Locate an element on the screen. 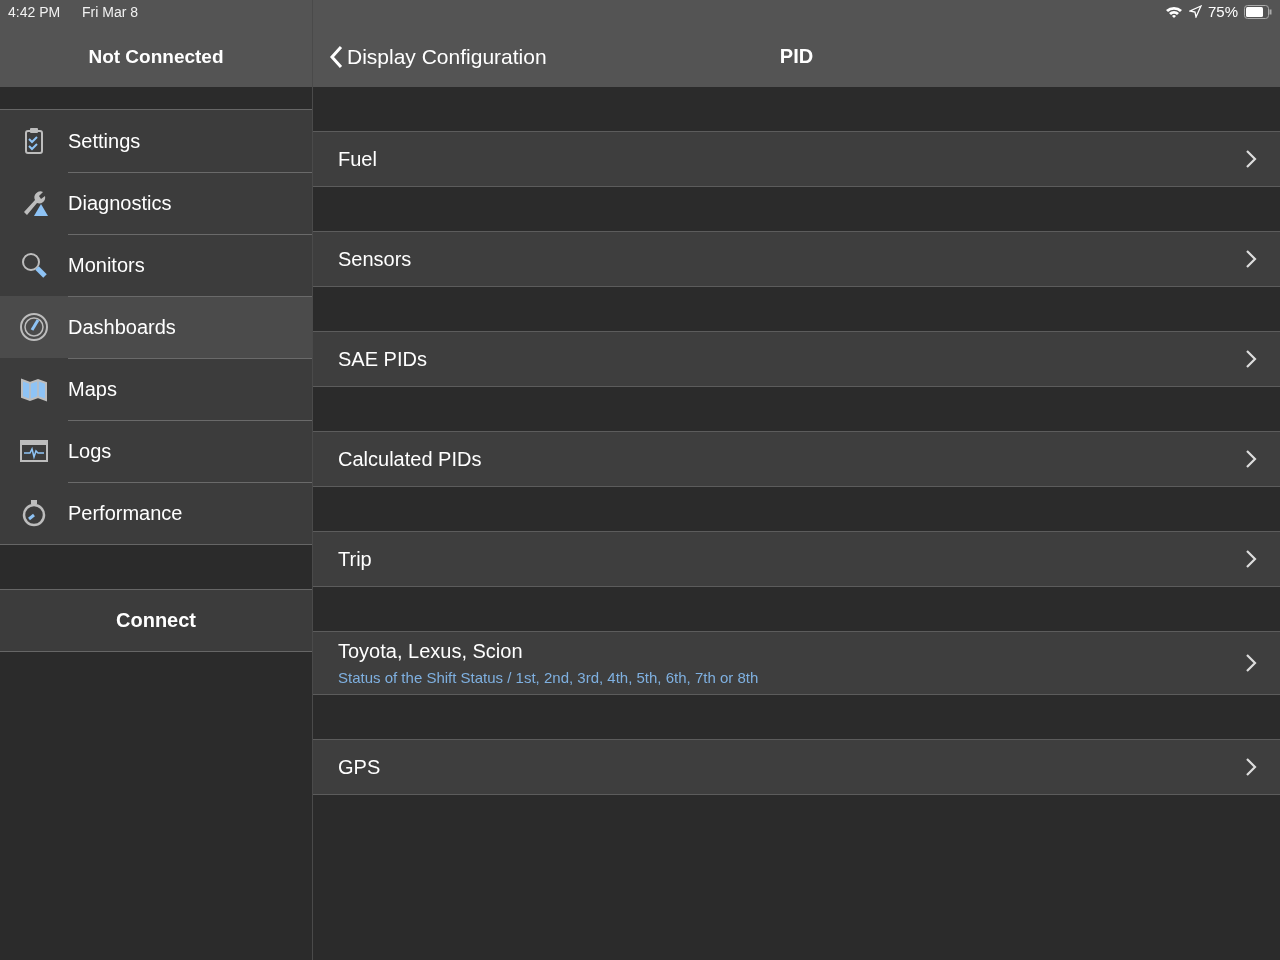 The height and width of the screenshot is (960, 1280). row-subtitle: Status of the Shift Status / 1st, 2nd, 3rd, 4th, 5th, 6th, 7th or 8th is located at coordinates (549, 677).